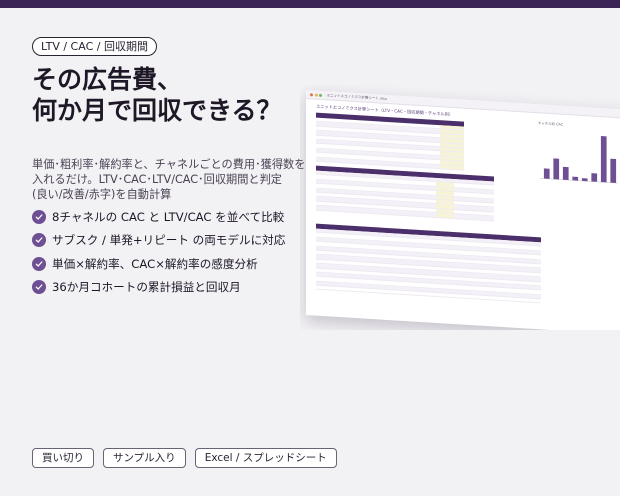 This screenshot has width=620, height=496. I want to click on feature-item: 8チャネルの CAC と LTV/CAC を並べて比較, so click(177, 217).